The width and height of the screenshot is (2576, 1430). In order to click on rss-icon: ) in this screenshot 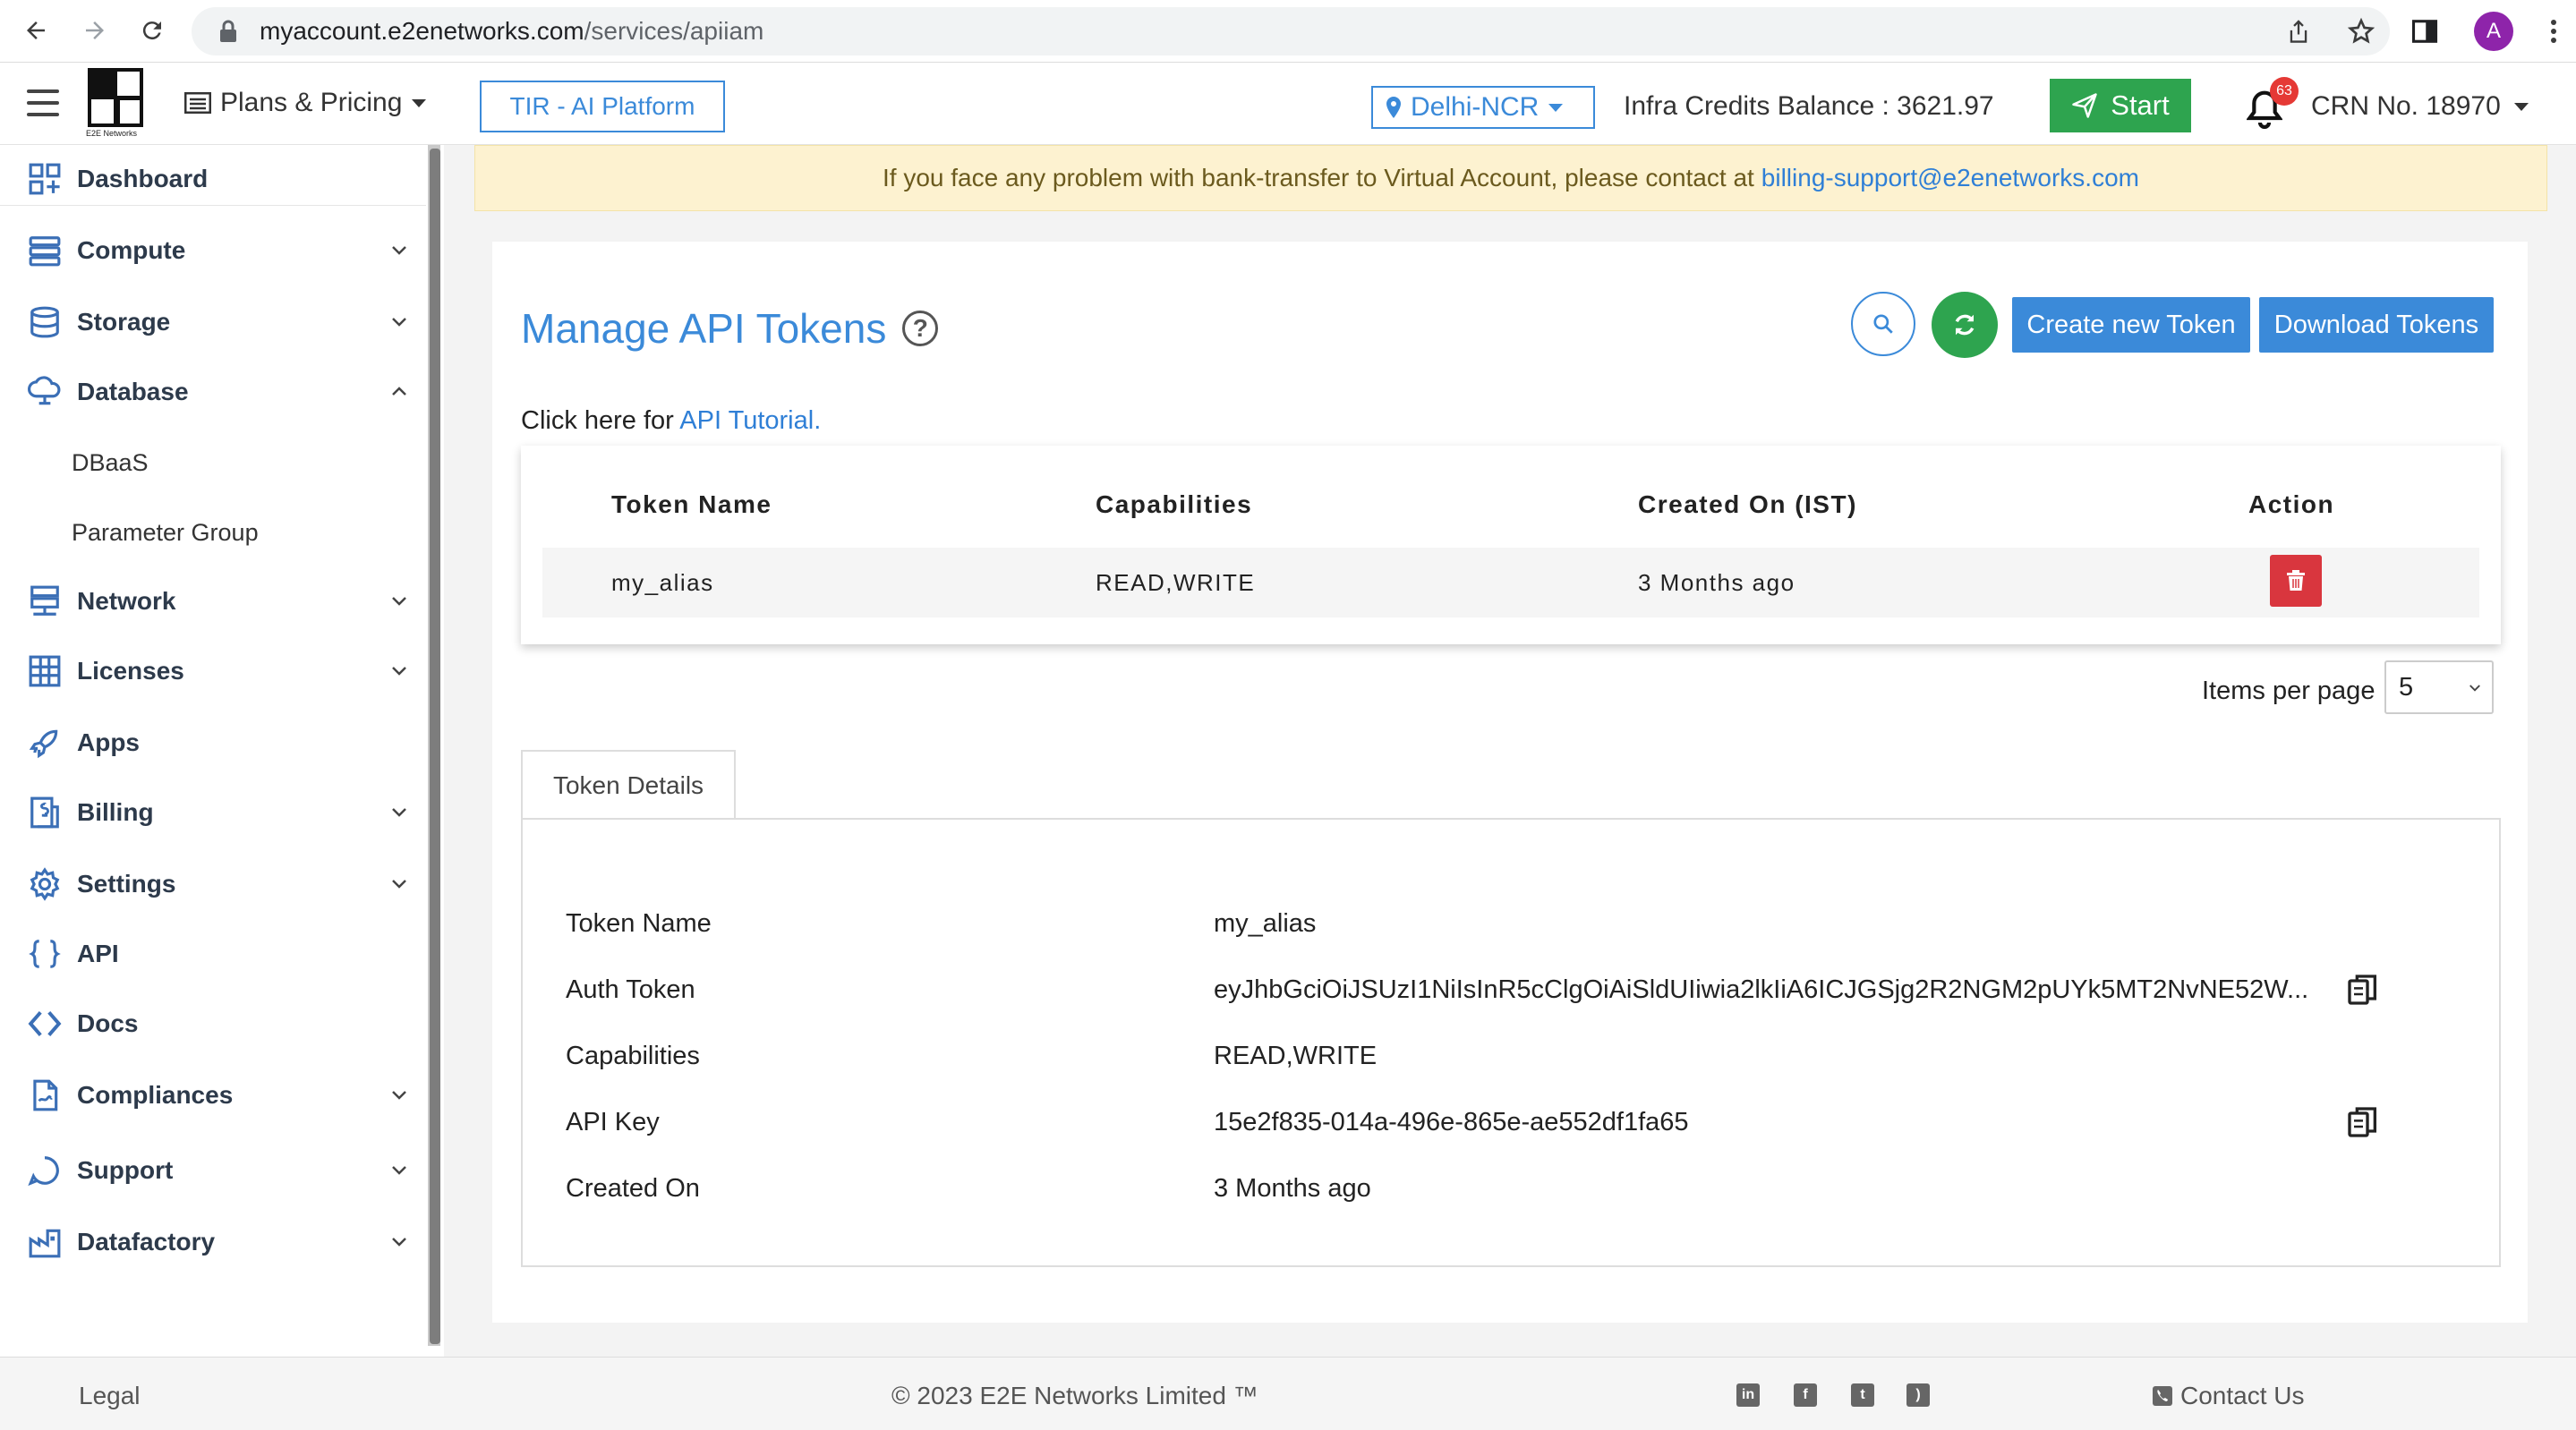, I will do `click(1918, 1395)`.